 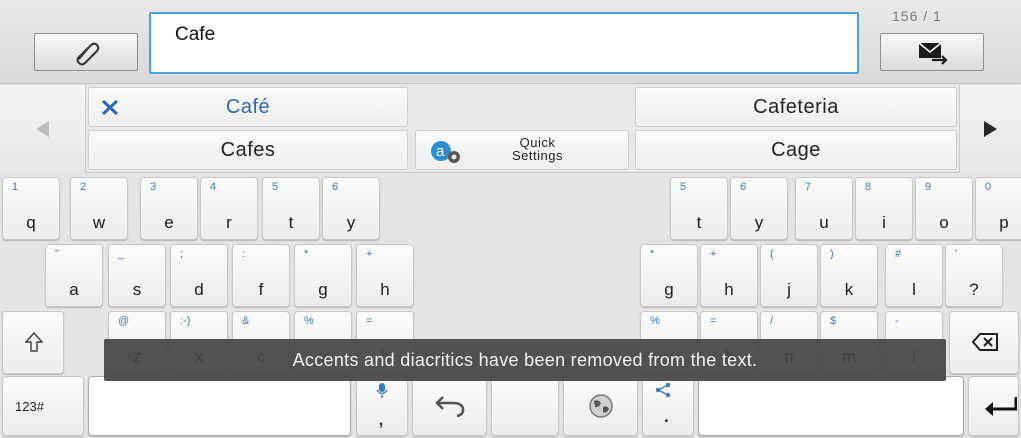 I want to click on suggestion-right-top-label: Cafeteria, so click(x=796, y=106).